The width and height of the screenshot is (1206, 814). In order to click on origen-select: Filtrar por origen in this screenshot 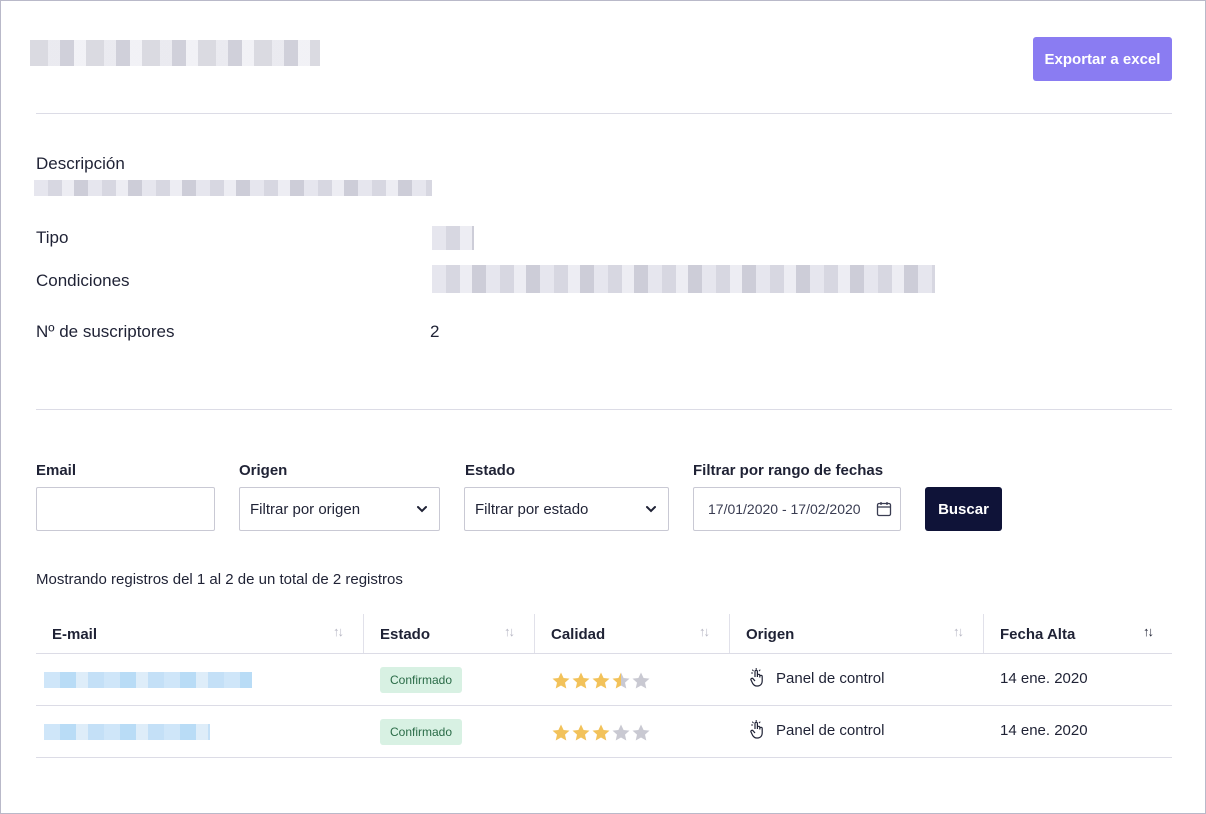, I will do `click(339, 509)`.